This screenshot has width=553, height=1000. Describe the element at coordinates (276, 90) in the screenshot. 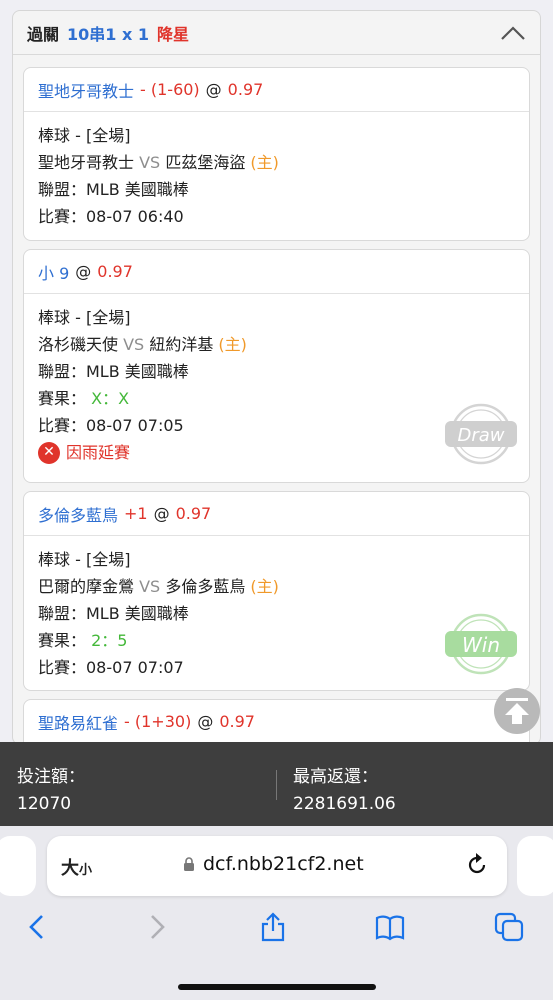

I see `bet-pick-header: 聖地牙哥教士 - (1-60) @ 0.97` at that location.